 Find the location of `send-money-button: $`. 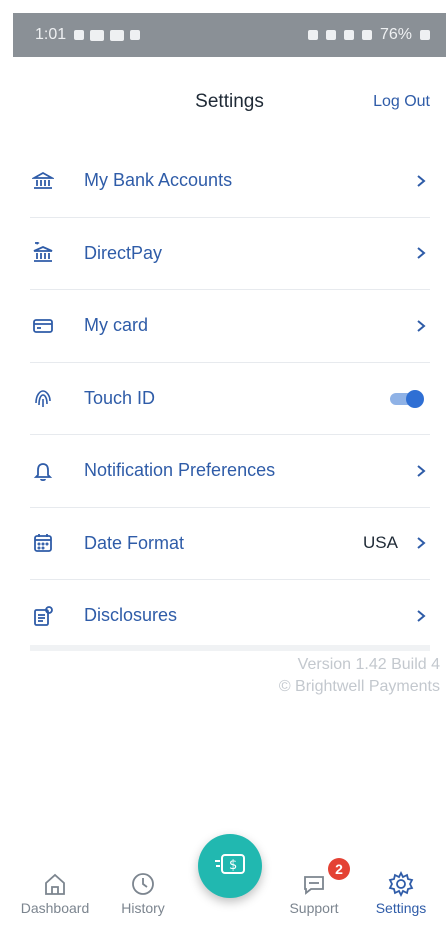

send-money-button: $ is located at coordinates (230, 866).